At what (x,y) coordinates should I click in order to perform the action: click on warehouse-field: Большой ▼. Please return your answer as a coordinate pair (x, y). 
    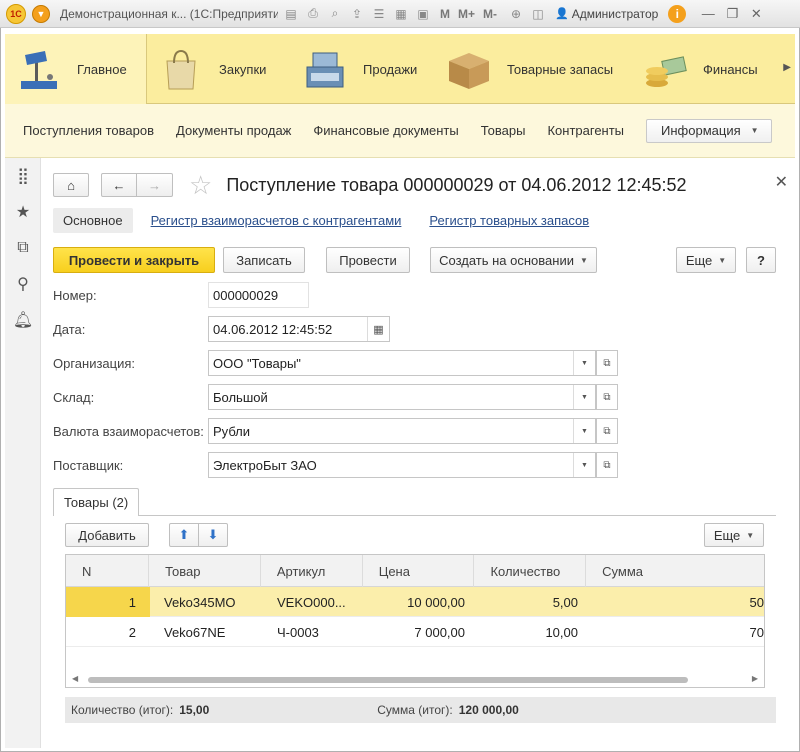
    Looking at the image, I should click on (402, 397).